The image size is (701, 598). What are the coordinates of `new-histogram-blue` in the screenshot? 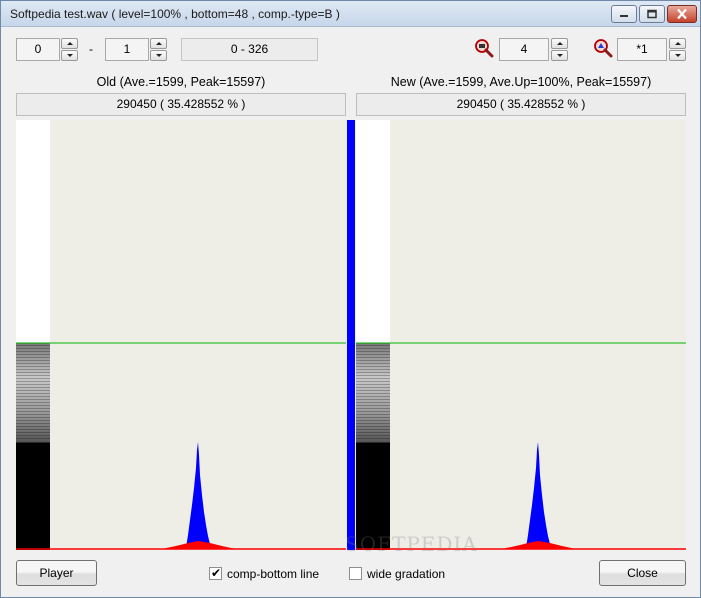 It's located at (539, 495).